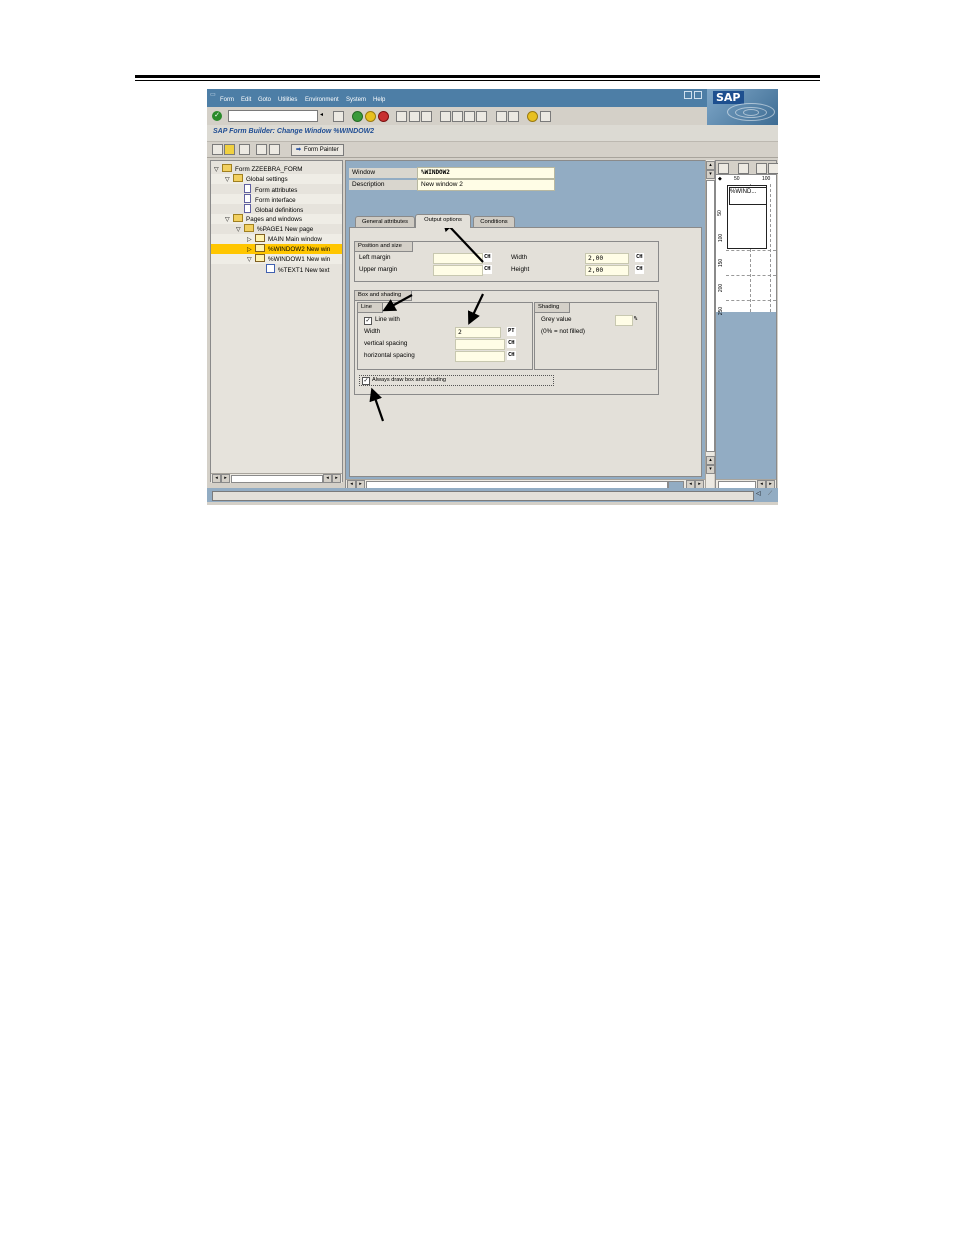 This screenshot has width=954, height=1235. Describe the element at coordinates (477, 76) in the screenshot. I see `top-rule-thick` at that location.